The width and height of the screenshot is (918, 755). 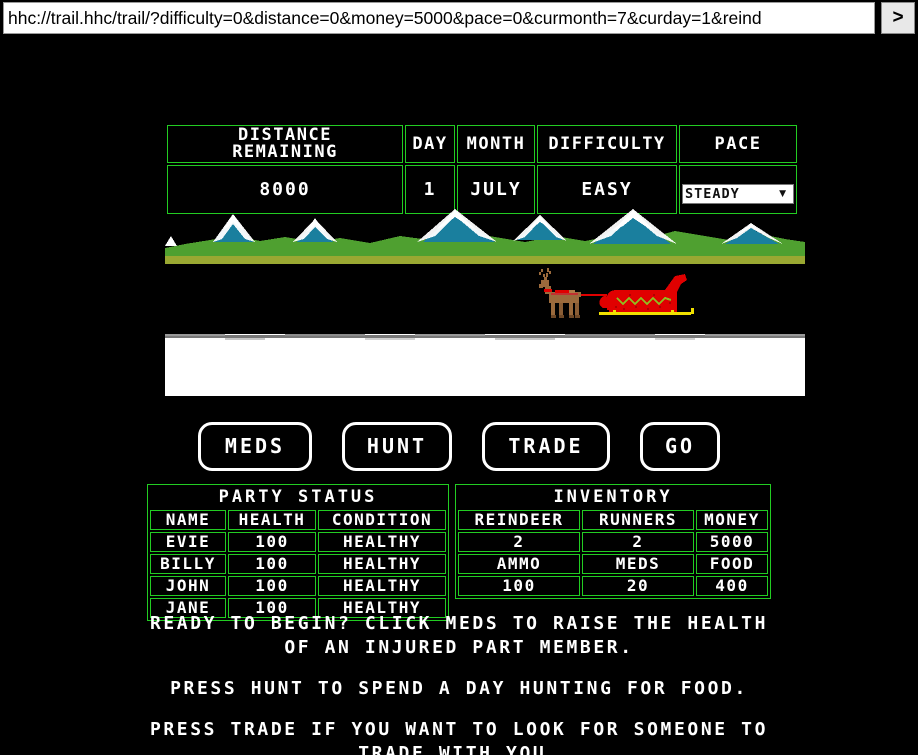 I want to click on pace-select-wrapper: STEADYSTRENUOUSGRUELING ▼, so click(x=738, y=194).